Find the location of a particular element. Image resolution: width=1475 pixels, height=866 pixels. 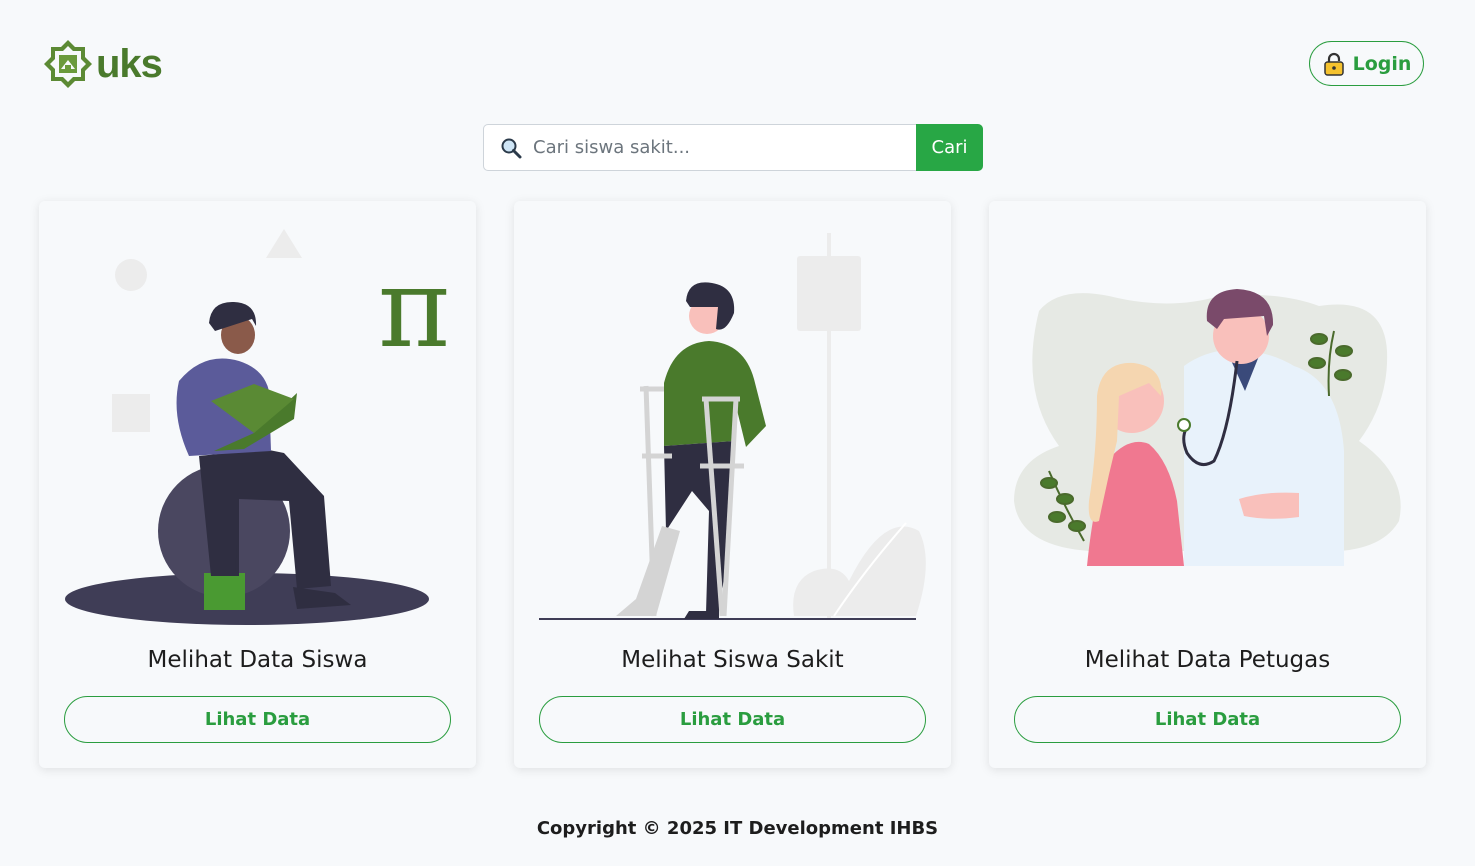

card-title: Melihat Siswa Sakit is located at coordinates (732, 660).